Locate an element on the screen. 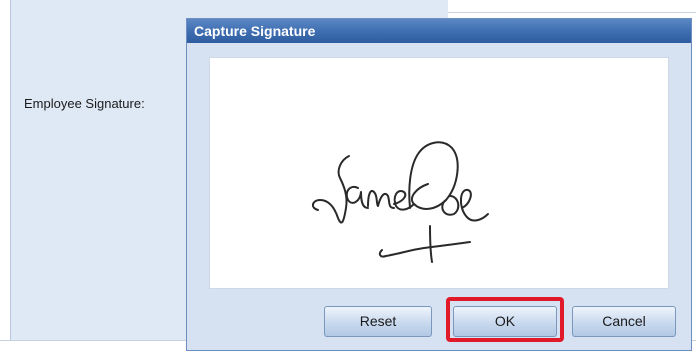  signature-stroke-o is located at coordinates (450, 205).